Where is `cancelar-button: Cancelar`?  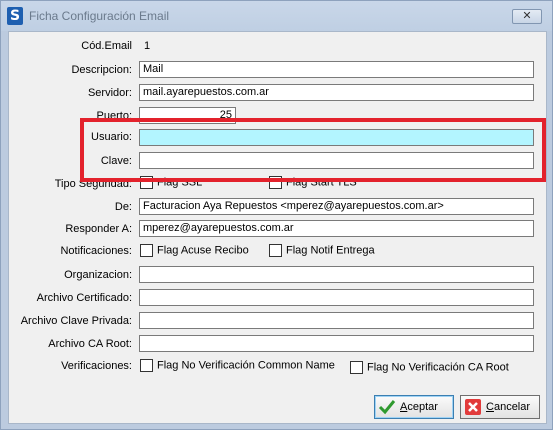
cancelar-button: Cancelar is located at coordinates (500, 407).